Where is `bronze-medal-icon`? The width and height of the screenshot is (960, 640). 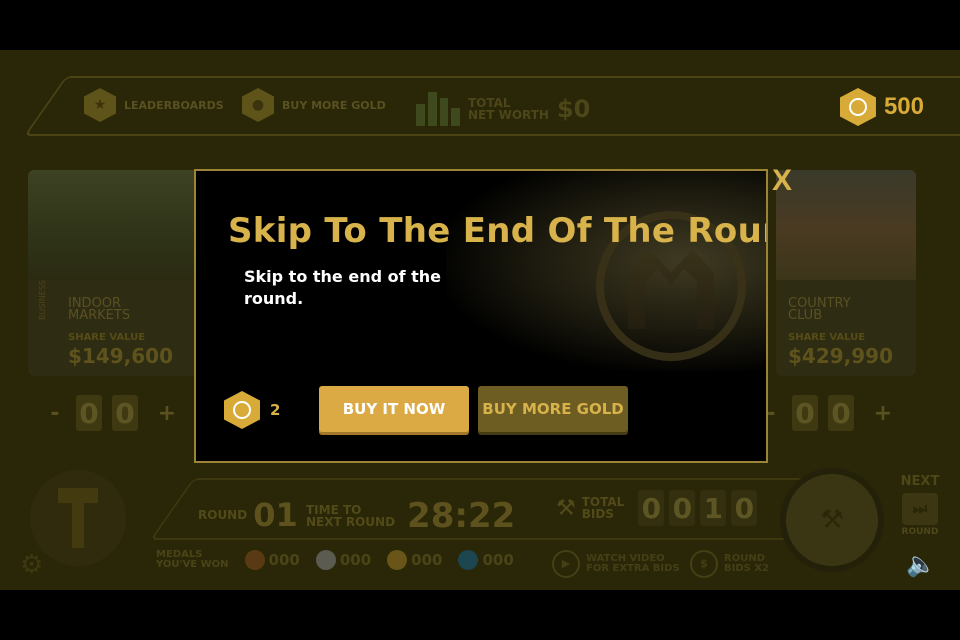
bronze-medal-icon is located at coordinates (254, 560).